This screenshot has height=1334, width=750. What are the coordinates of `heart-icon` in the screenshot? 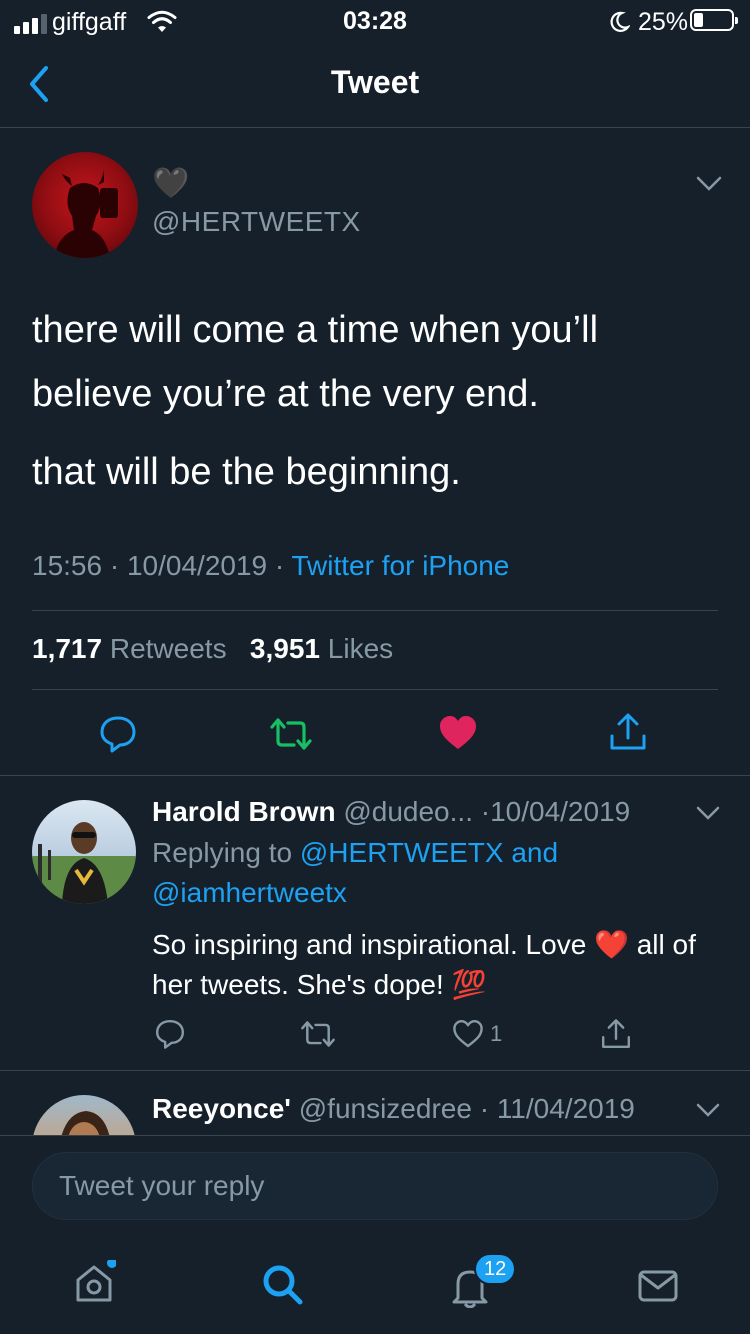 It's located at (458, 732).